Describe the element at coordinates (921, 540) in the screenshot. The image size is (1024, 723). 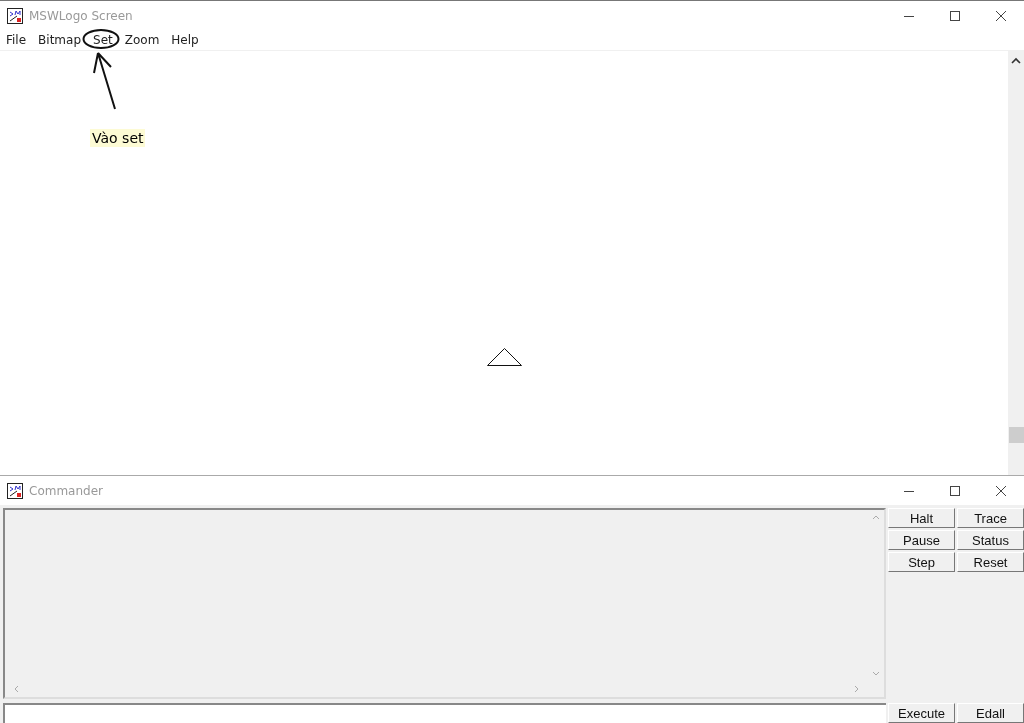
I see `command-button: Pause` at that location.